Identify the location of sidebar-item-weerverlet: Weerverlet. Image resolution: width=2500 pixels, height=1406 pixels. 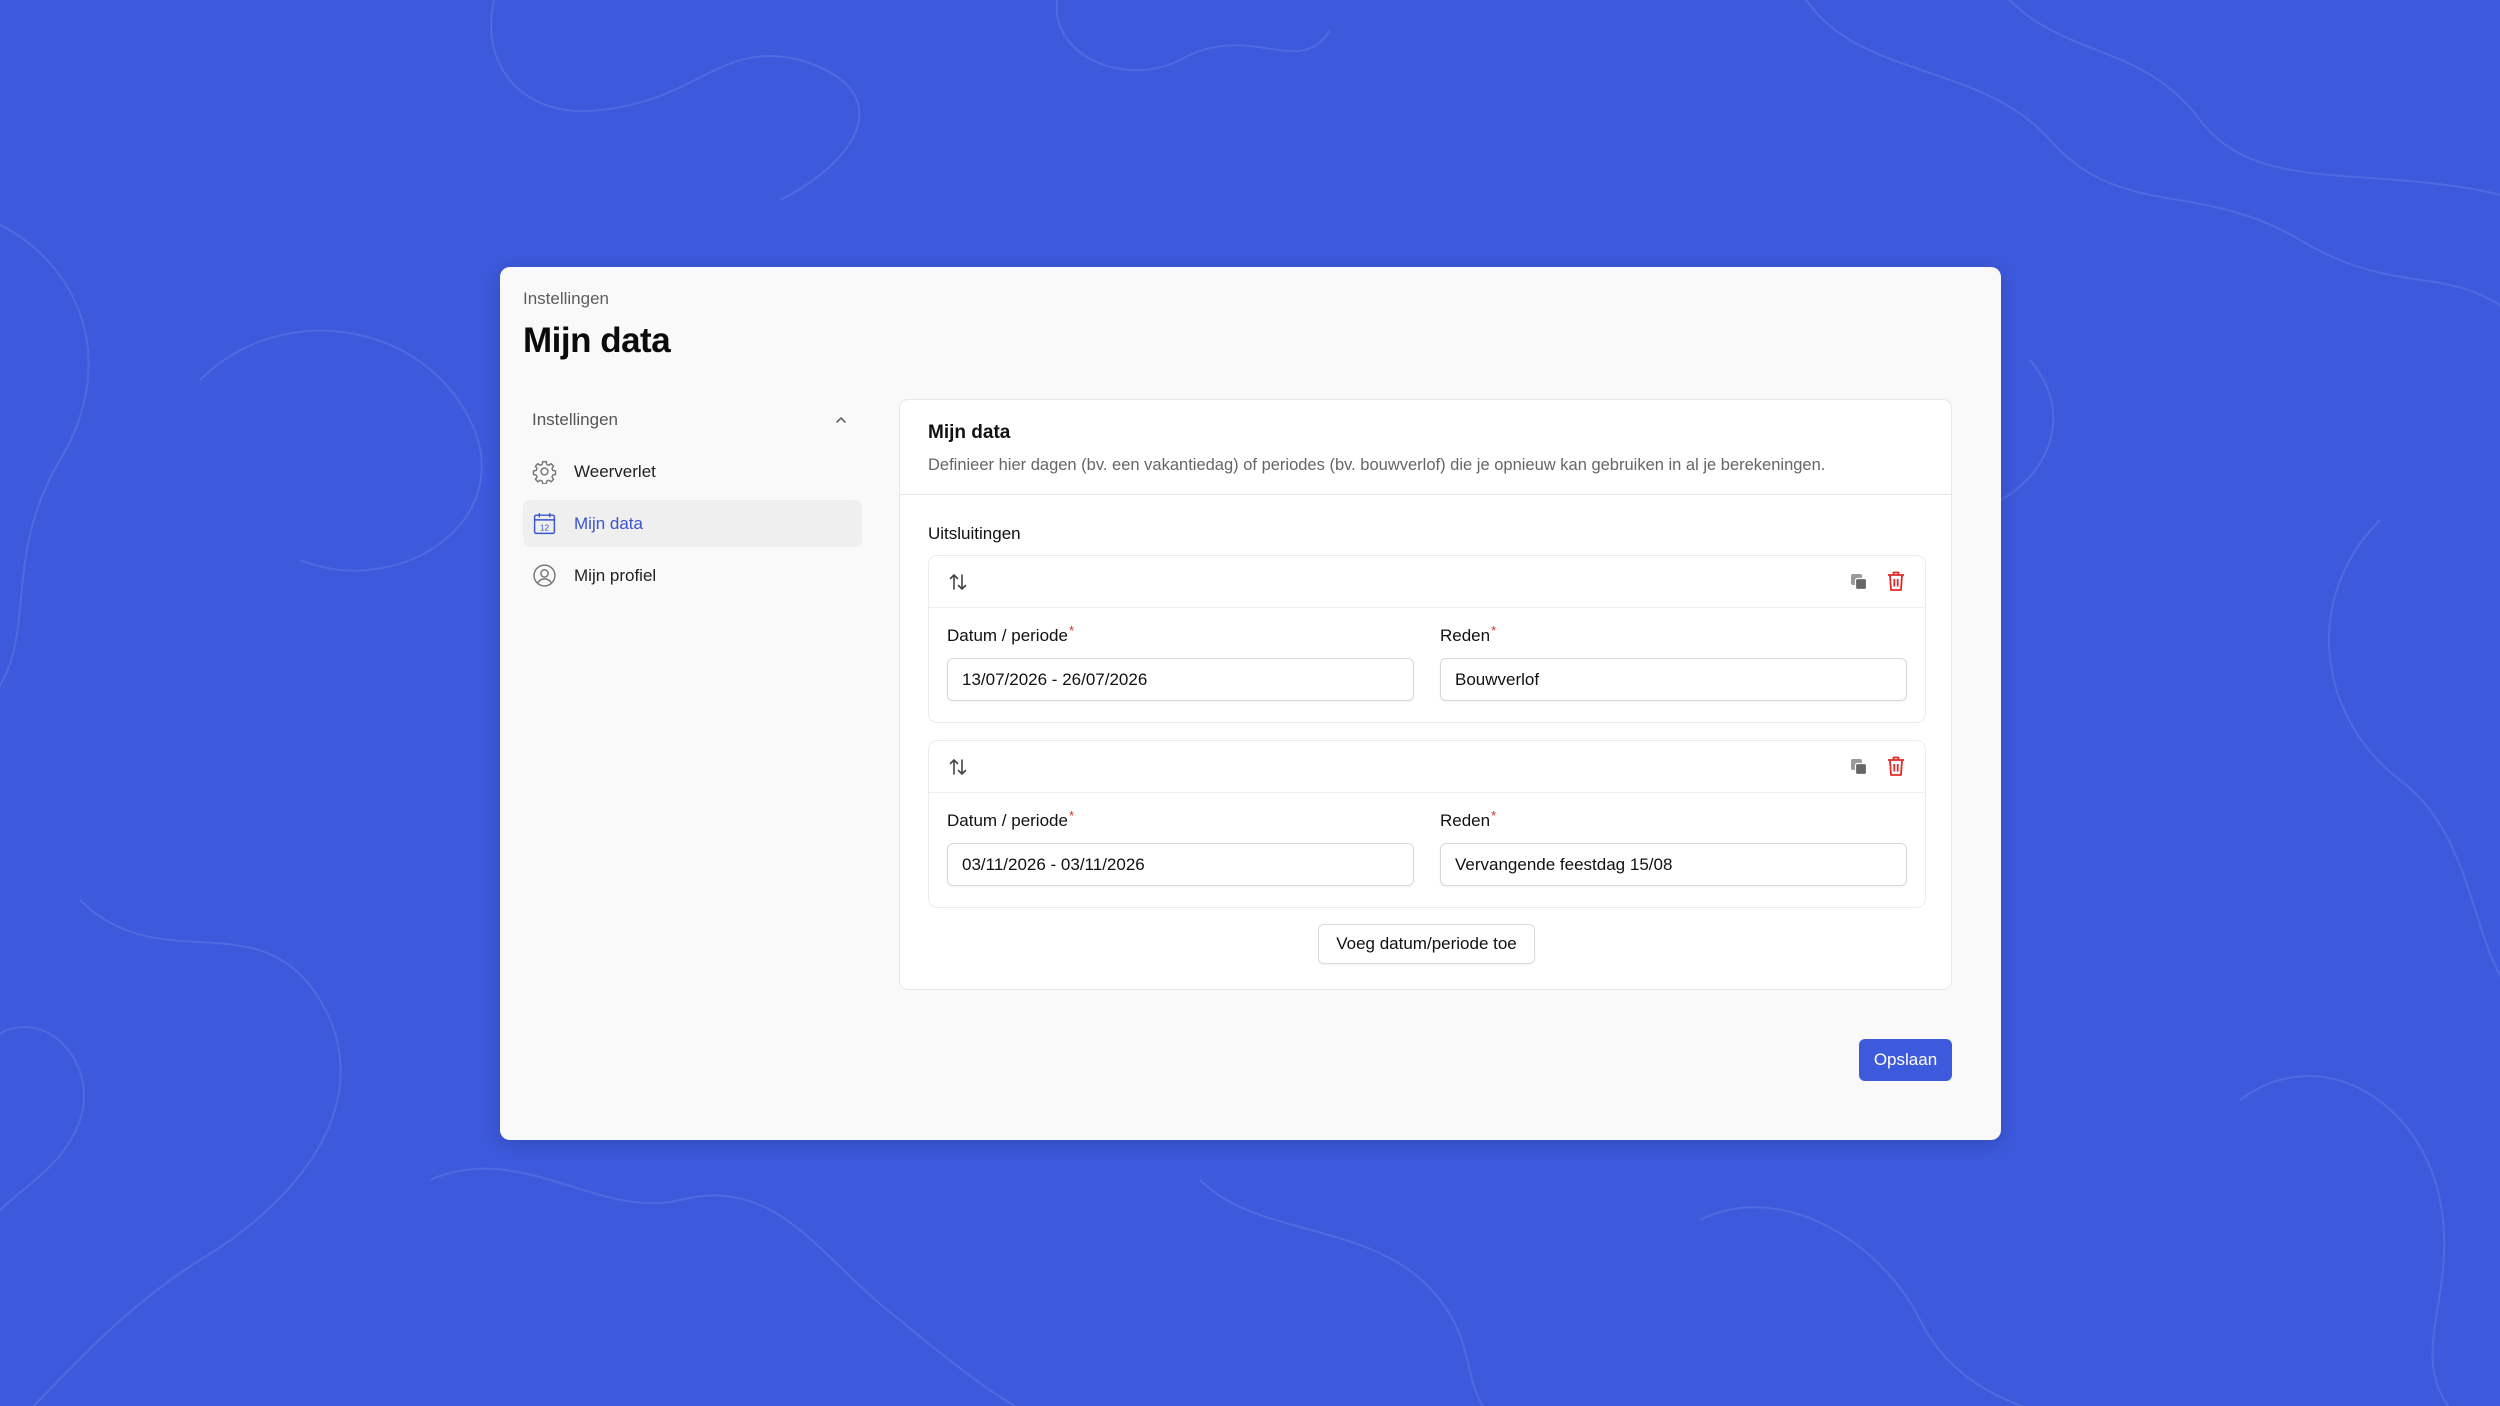
(692, 471).